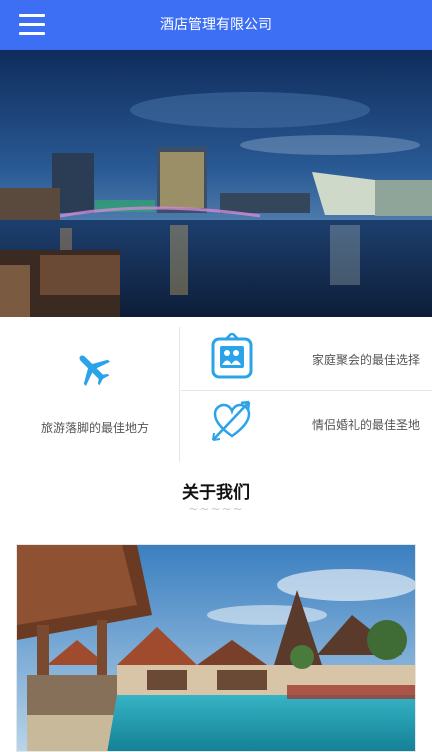 The image size is (432, 752). What do you see at coordinates (232, 356) in the screenshot?
I see `family-photo-icon` at bounding box center [232, 356].